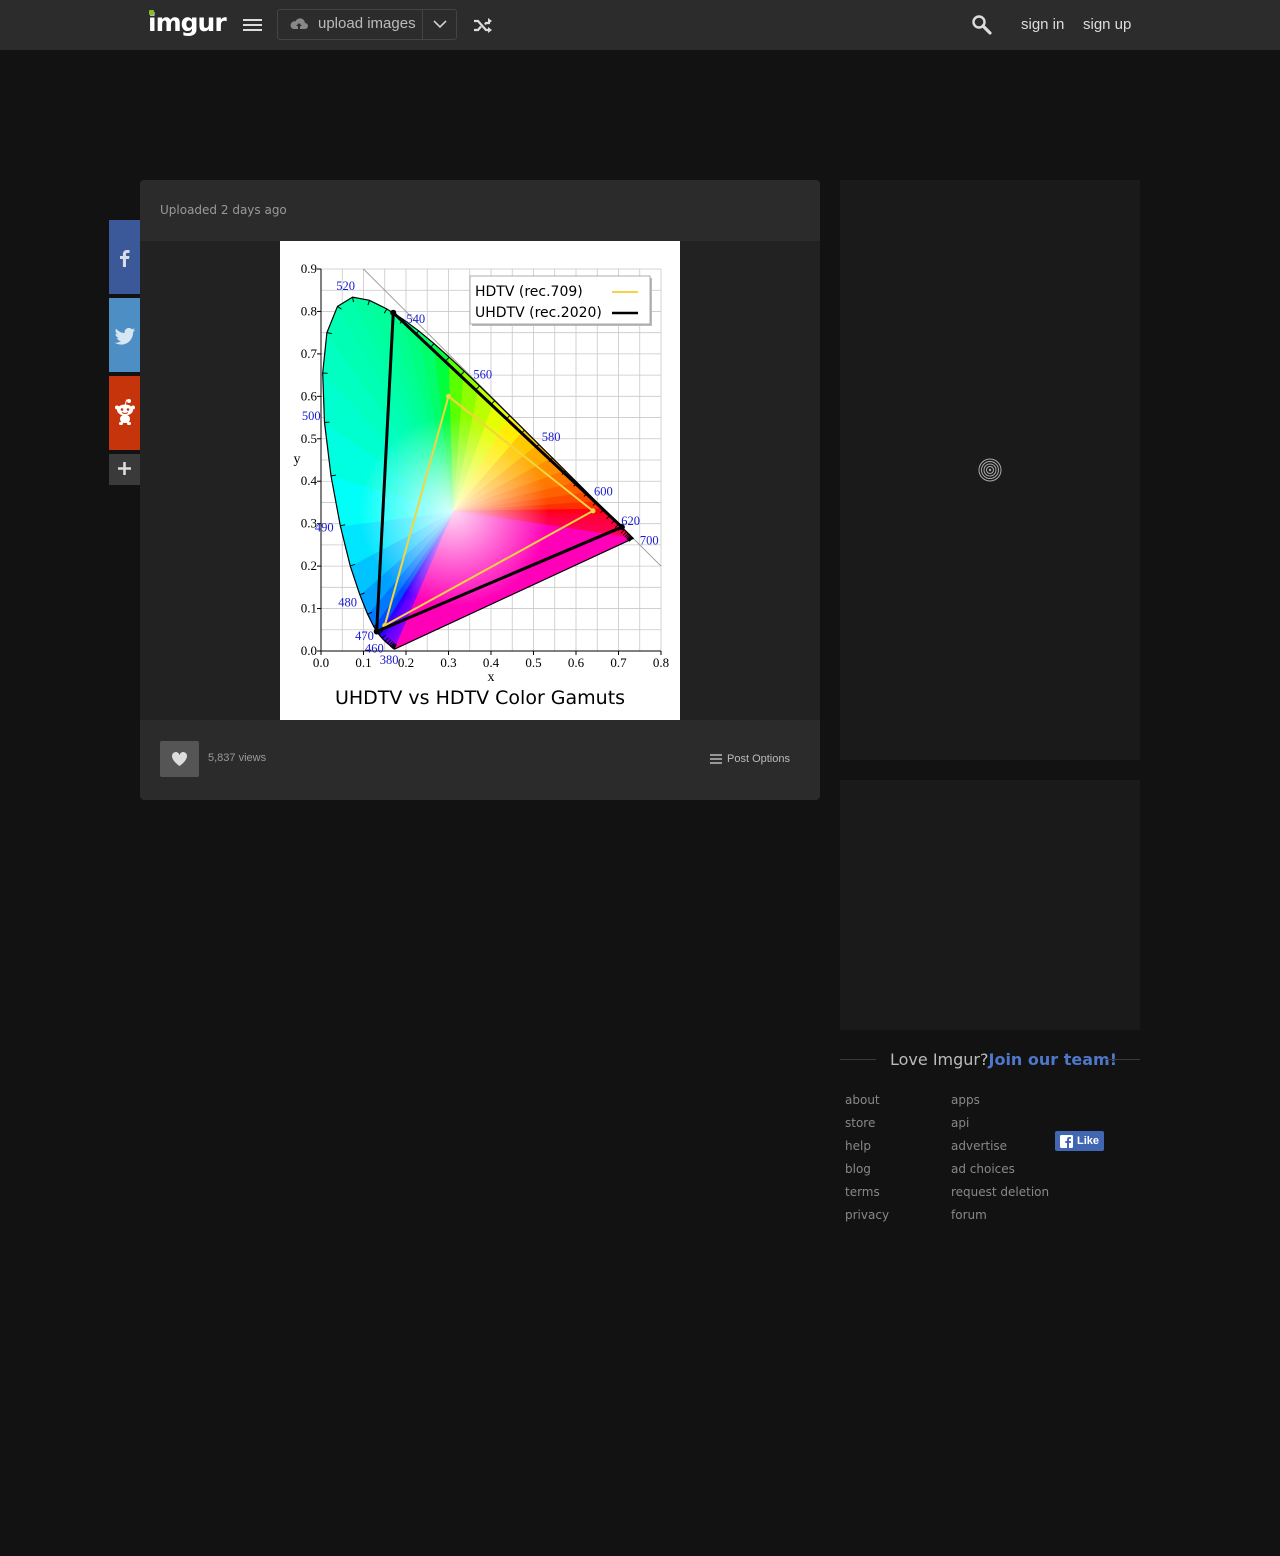  What do you see at coordinates (491, 662) in the screenshot?
I see `x-tick-label: 0.4` at bounding box center [491, 662].